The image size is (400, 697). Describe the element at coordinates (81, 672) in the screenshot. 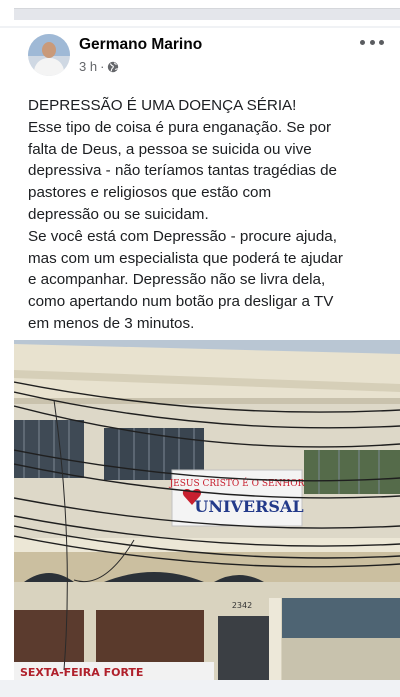

I see `banner-text: SEXTA-FEIRA FORTE` at that location.